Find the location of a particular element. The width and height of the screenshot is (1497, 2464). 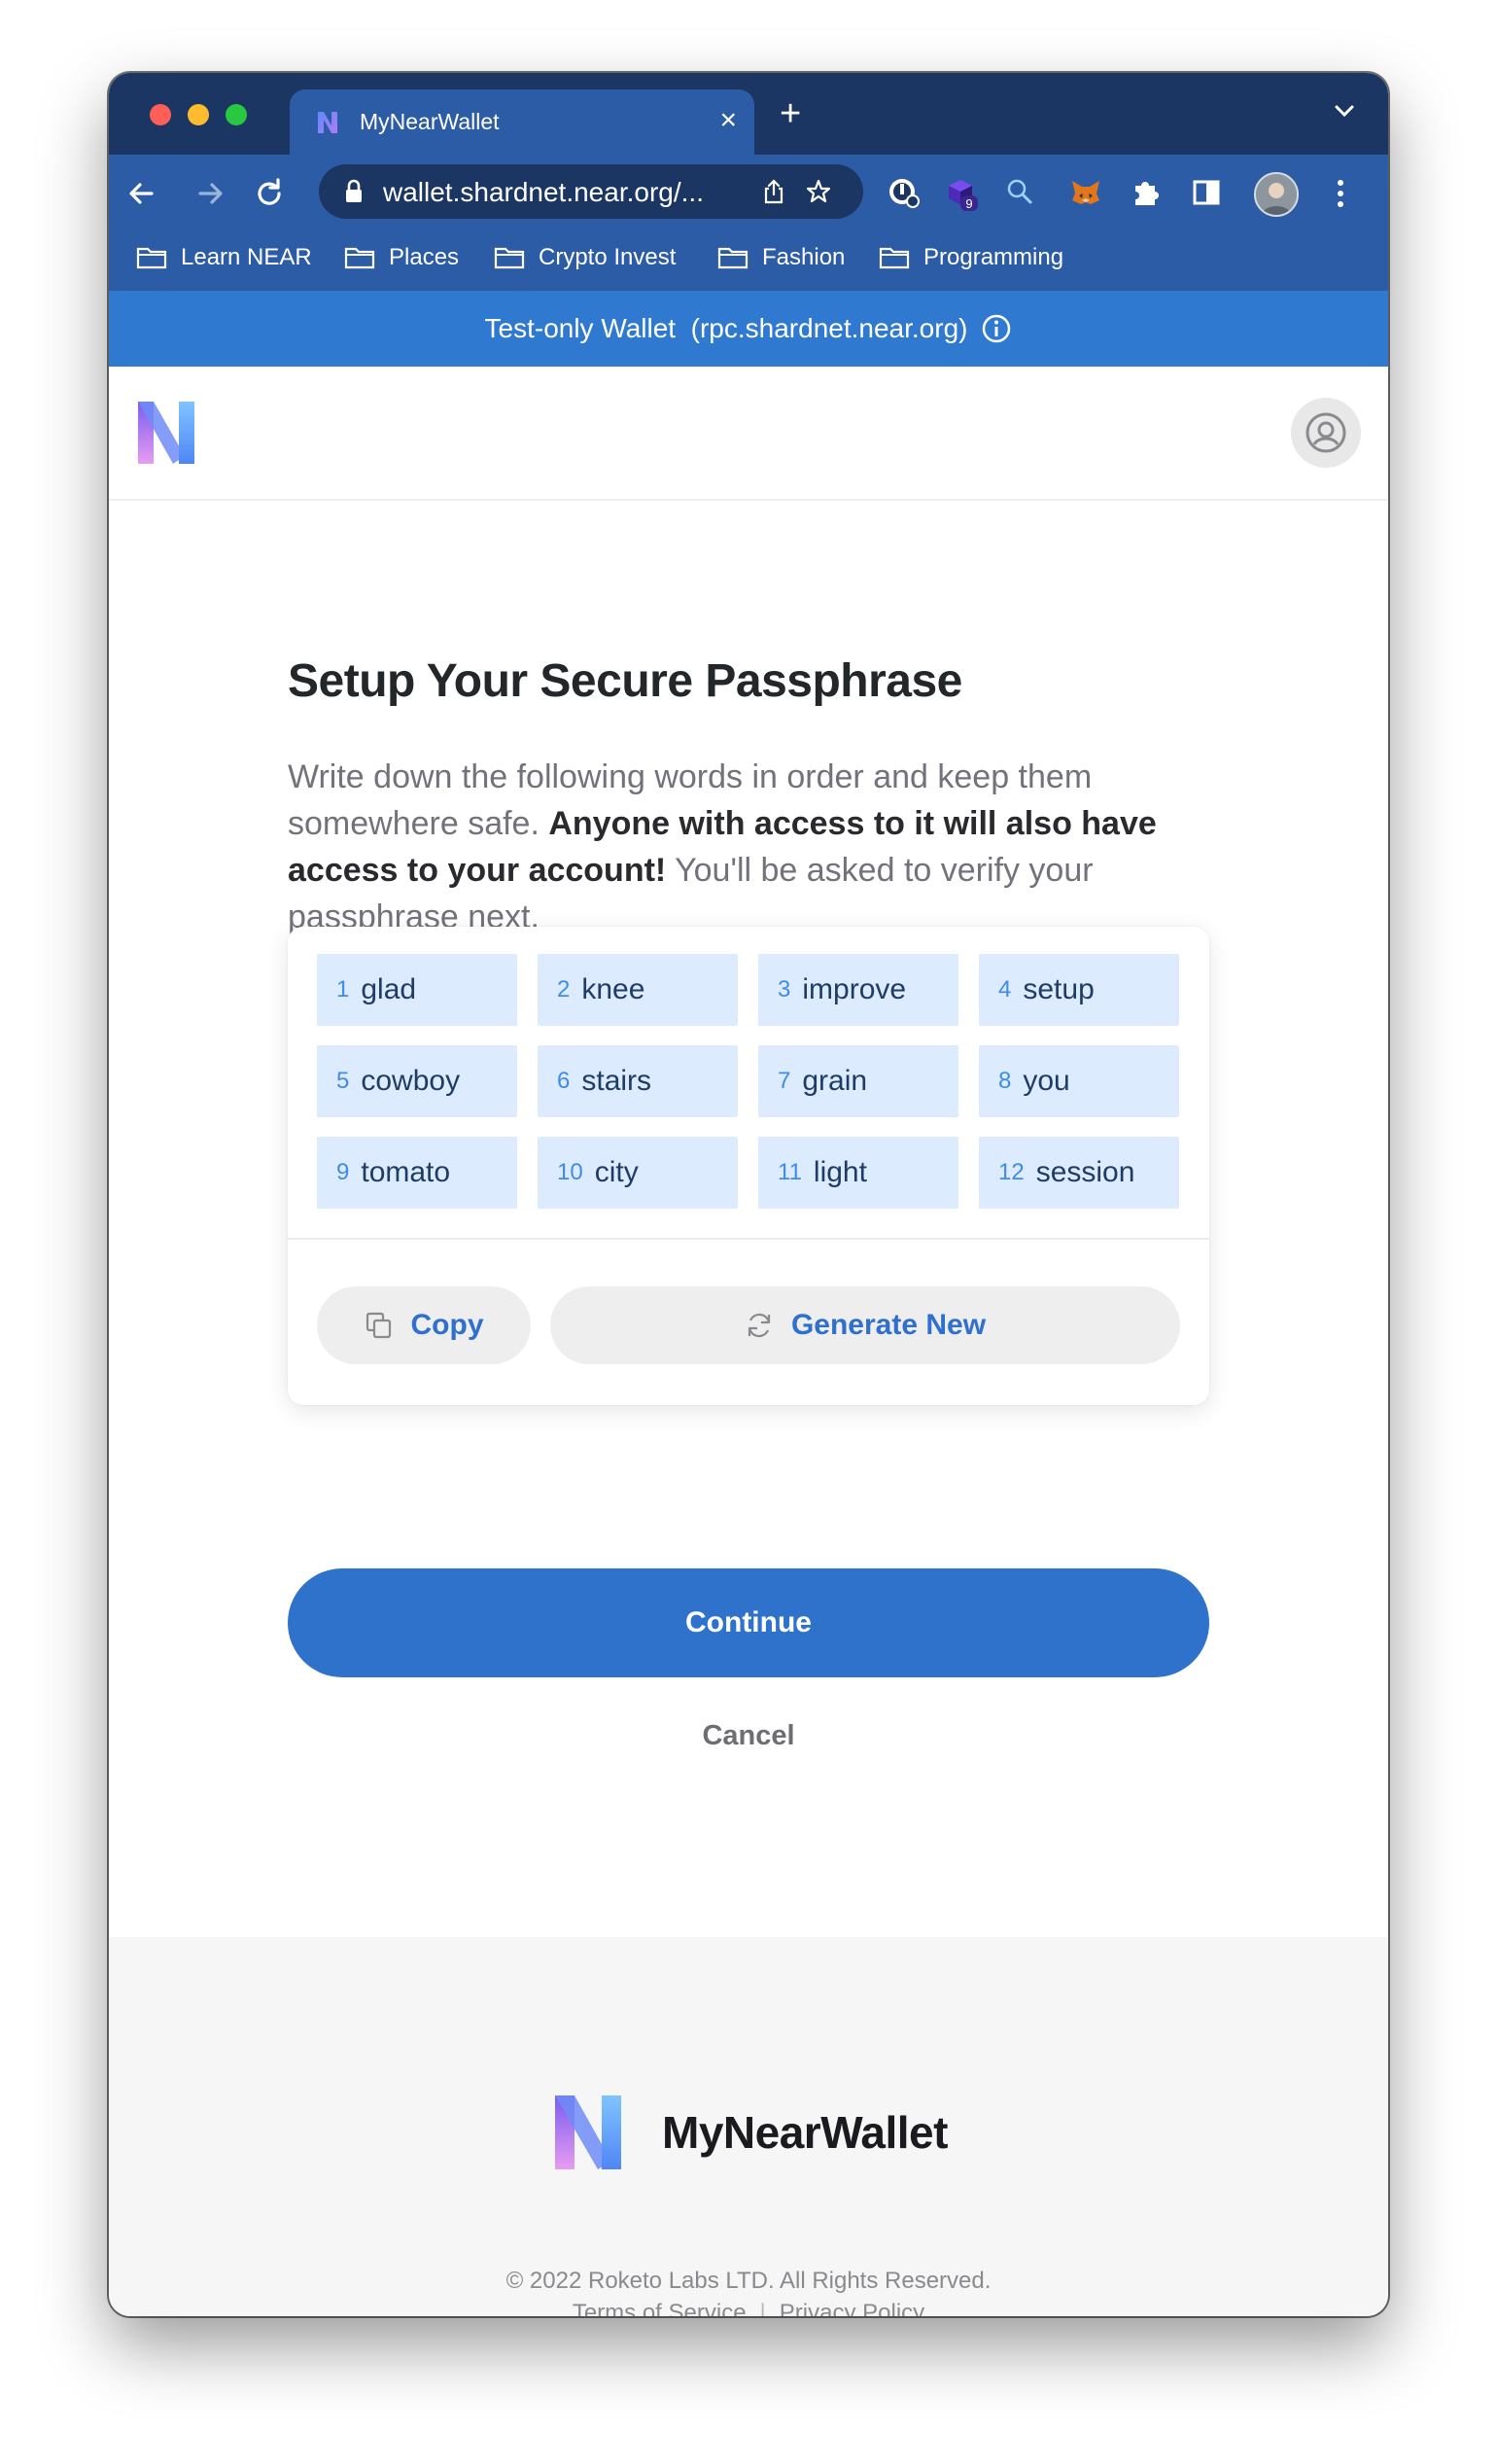

mynearwallet-favicon-icon is located at coordinates (327, 122).